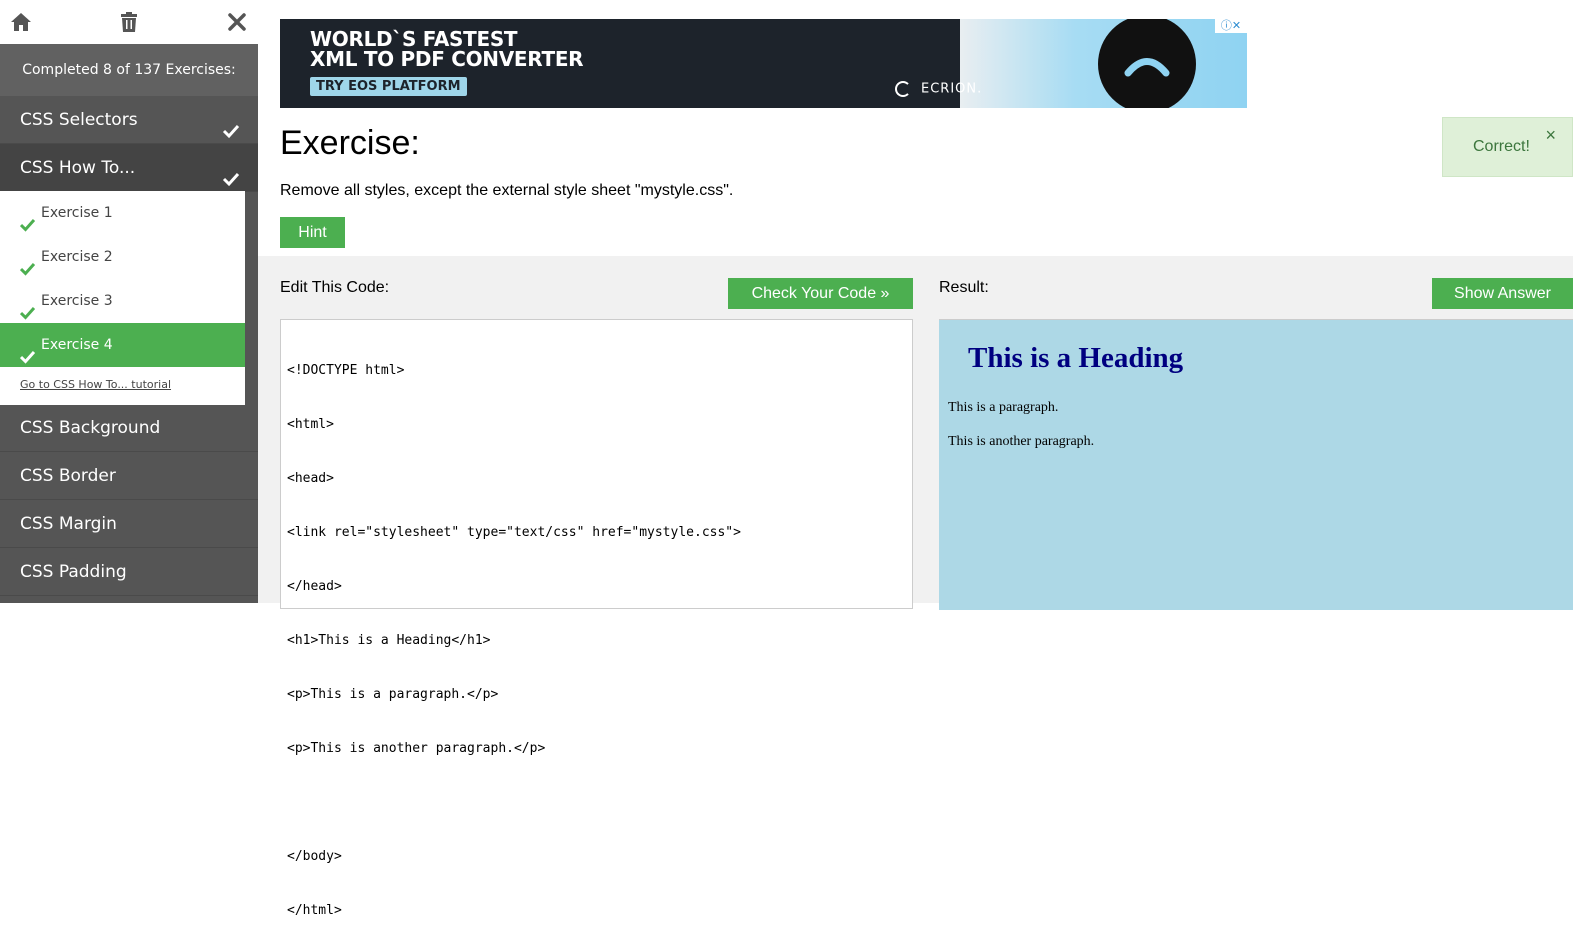  I want to click on section-css-margin: CSS Margin, so click(129, 524).